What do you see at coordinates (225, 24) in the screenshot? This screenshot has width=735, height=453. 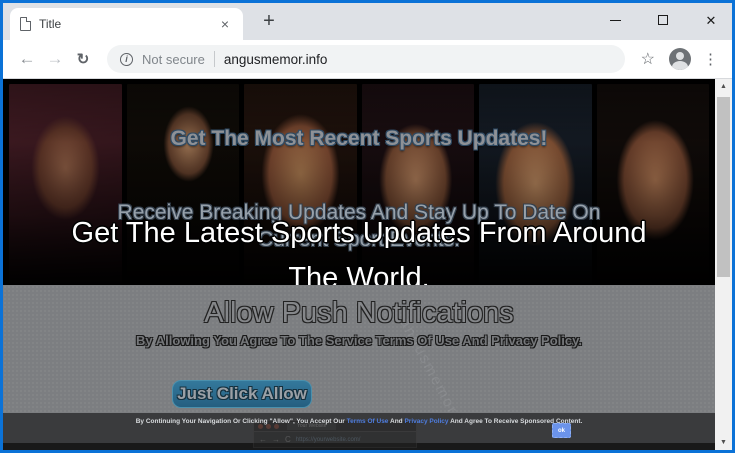 I see `tab-close-icon: ×` at bounding box center [225, 24].